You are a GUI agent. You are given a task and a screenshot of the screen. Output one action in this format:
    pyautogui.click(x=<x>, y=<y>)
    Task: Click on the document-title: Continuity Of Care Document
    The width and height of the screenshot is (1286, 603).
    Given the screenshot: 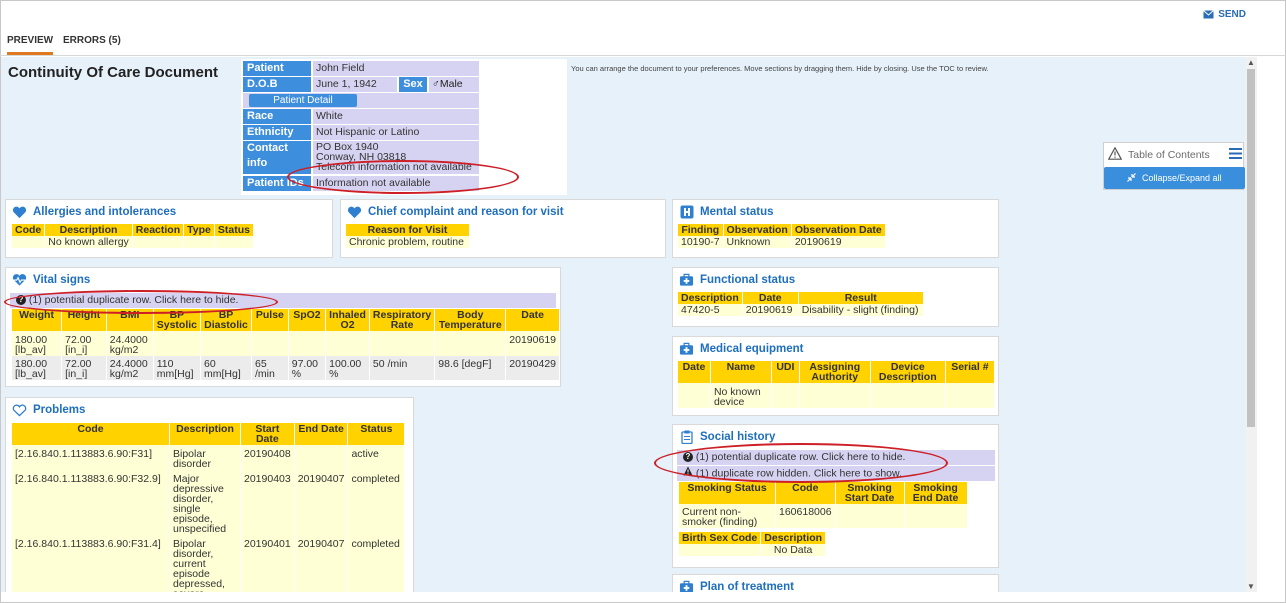 What is the action you would take?
    pyautogui.click(x=113, y=72)
    